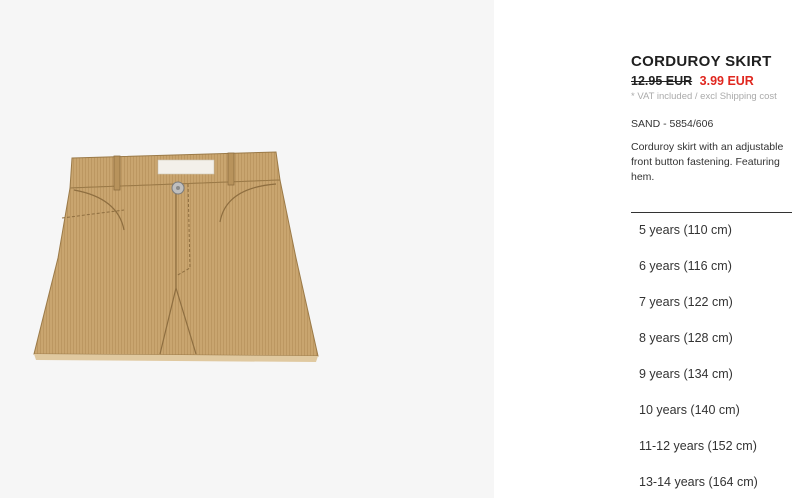 The image size is (792, 498). Describe the element at coordinates (694, 312) in the screenshot. I see `size-option: 7 years (122 cm)` at that location.